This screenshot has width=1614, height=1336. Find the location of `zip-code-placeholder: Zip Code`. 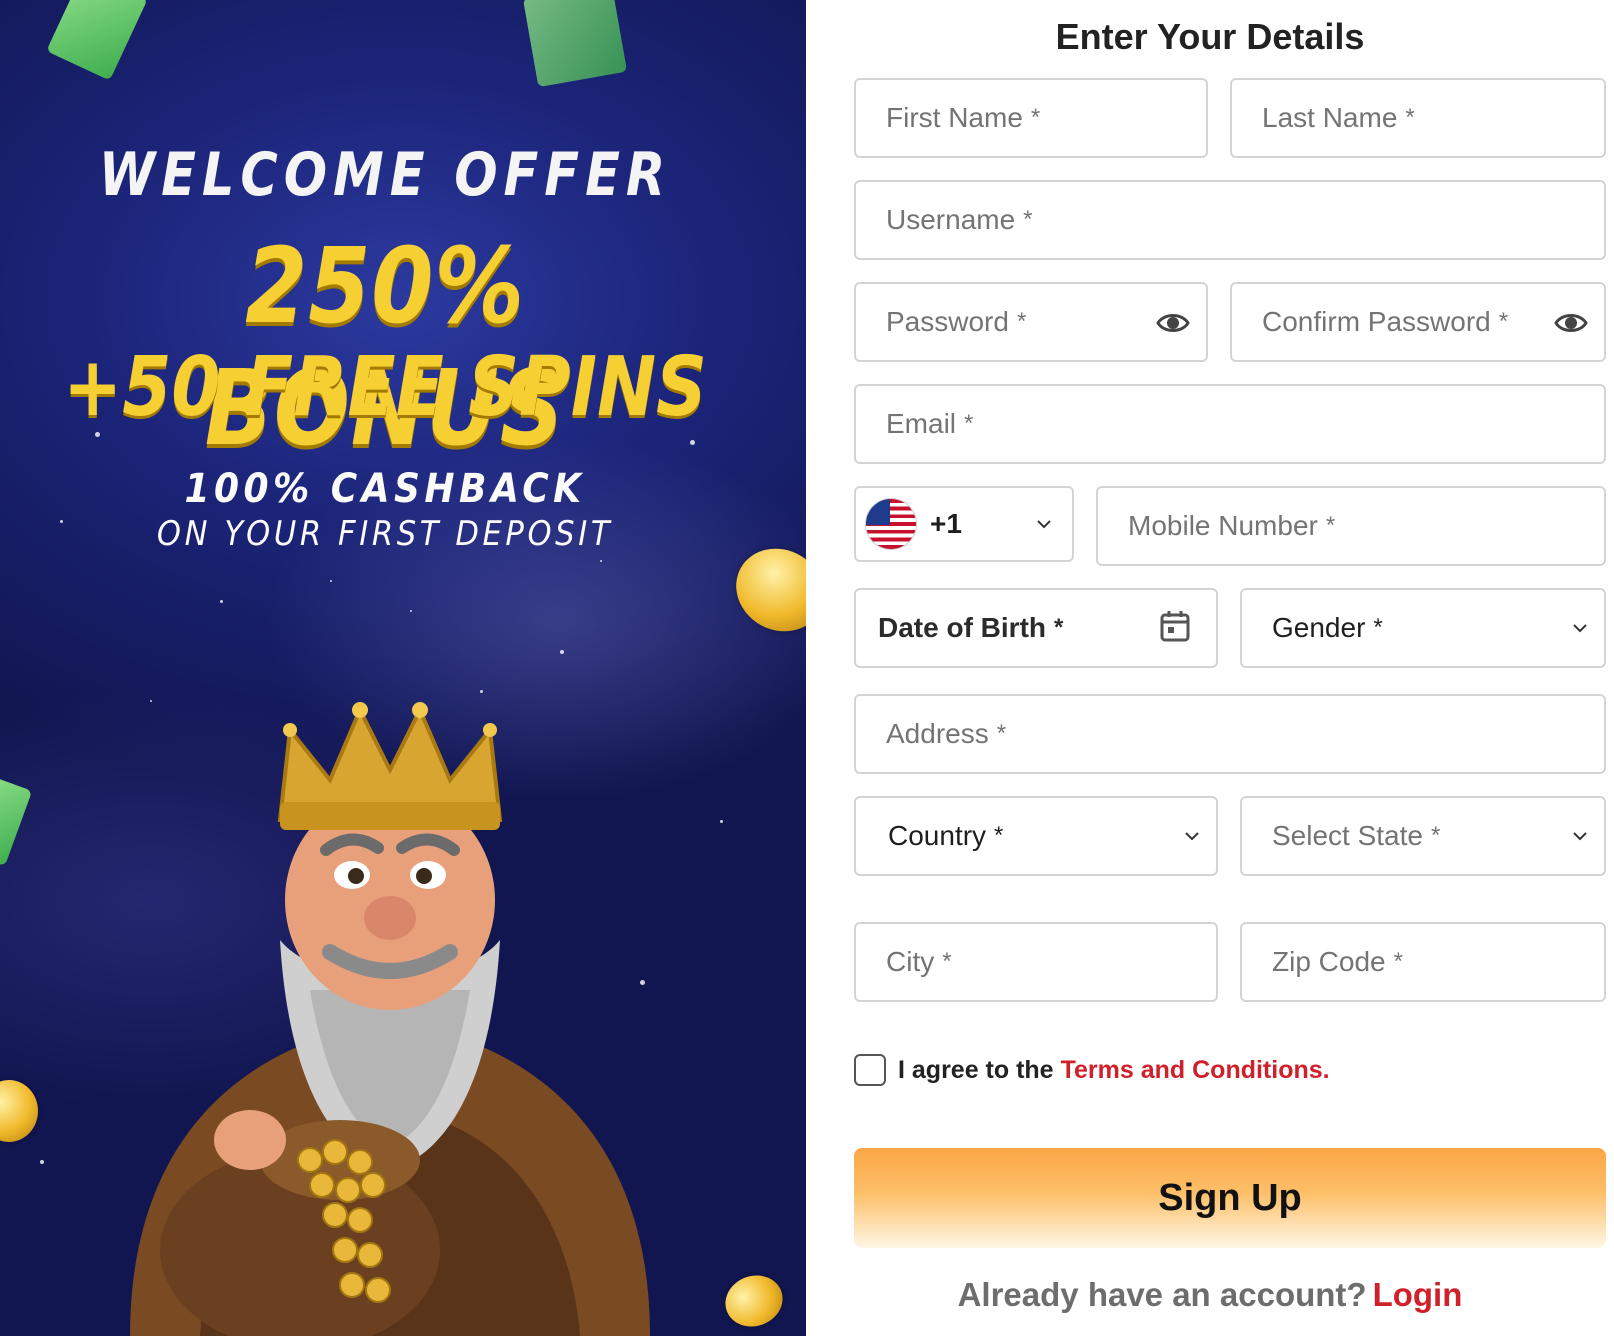

zip-code-placeholder: Zip Code is located at coordinates (1329, 961).